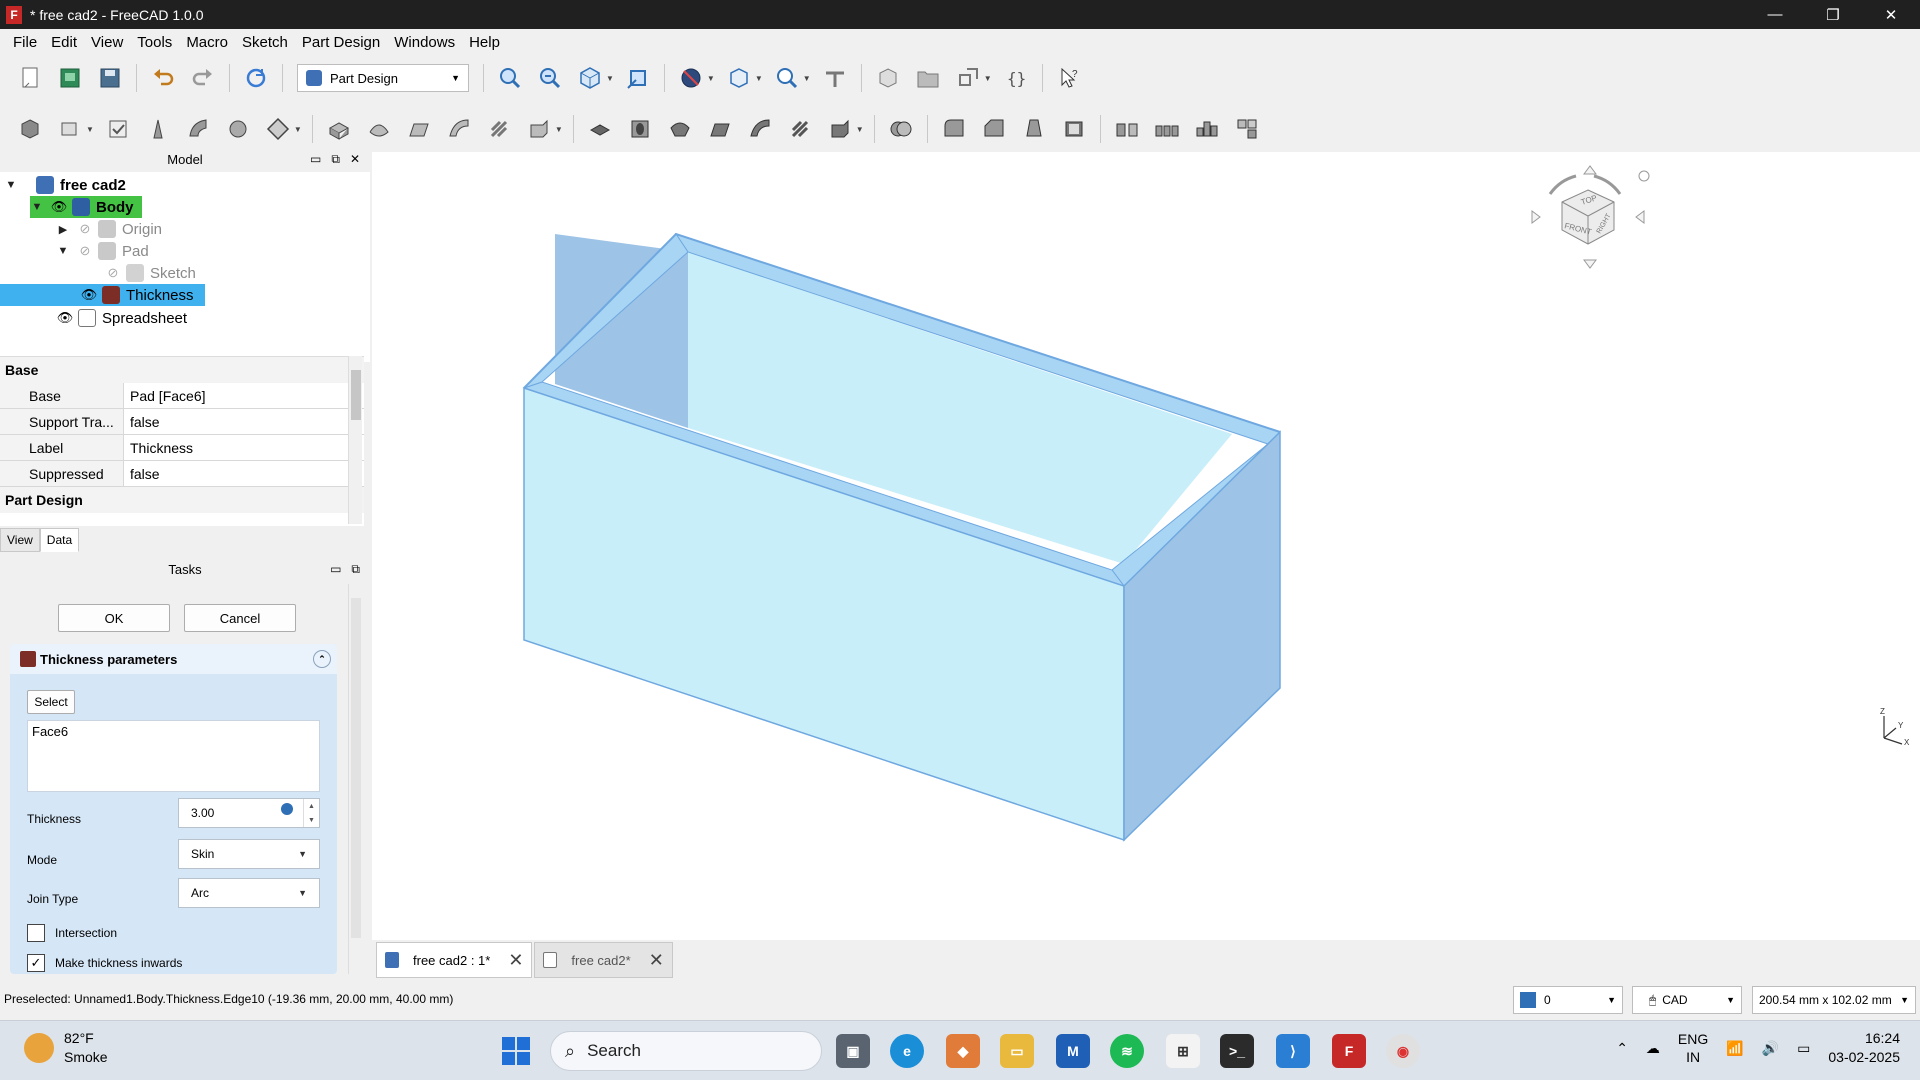 The image size is (1920, 1080). I want to click on measure-icon, so click(835, 78).